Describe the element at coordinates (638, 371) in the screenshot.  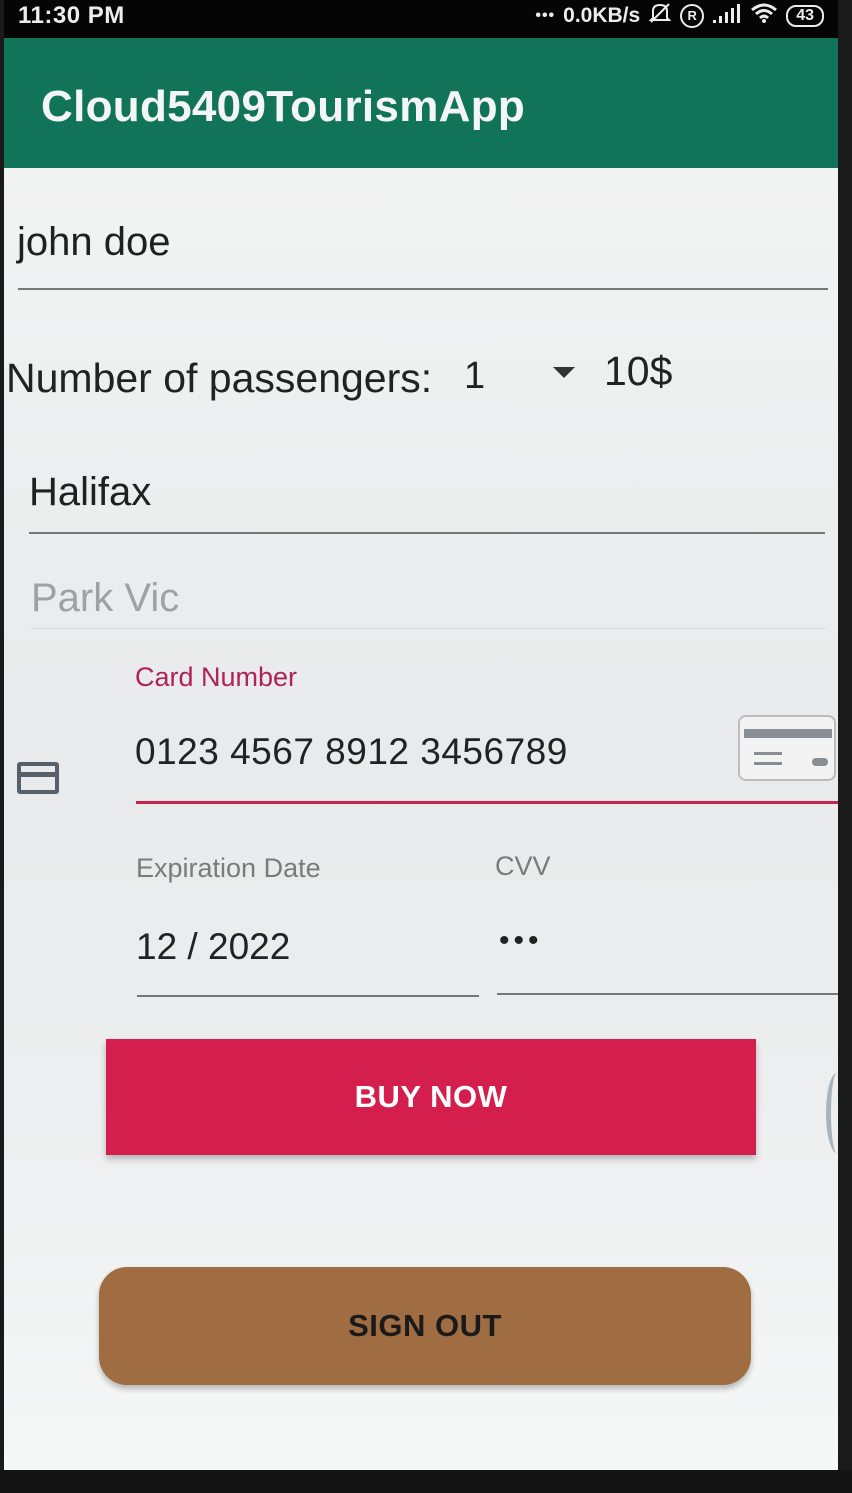
I see `price-label: 10$` at that location.